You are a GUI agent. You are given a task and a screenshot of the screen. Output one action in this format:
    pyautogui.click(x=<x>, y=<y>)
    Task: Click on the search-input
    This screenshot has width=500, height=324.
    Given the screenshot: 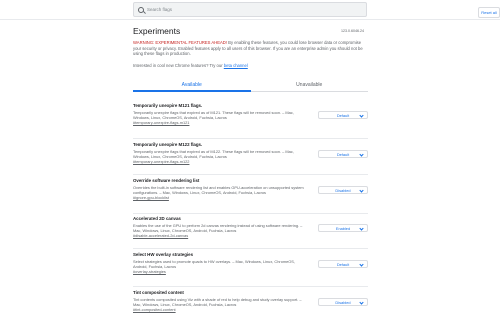 What is the action you would take?
    pyautogui.click(x=247, y=9)
    